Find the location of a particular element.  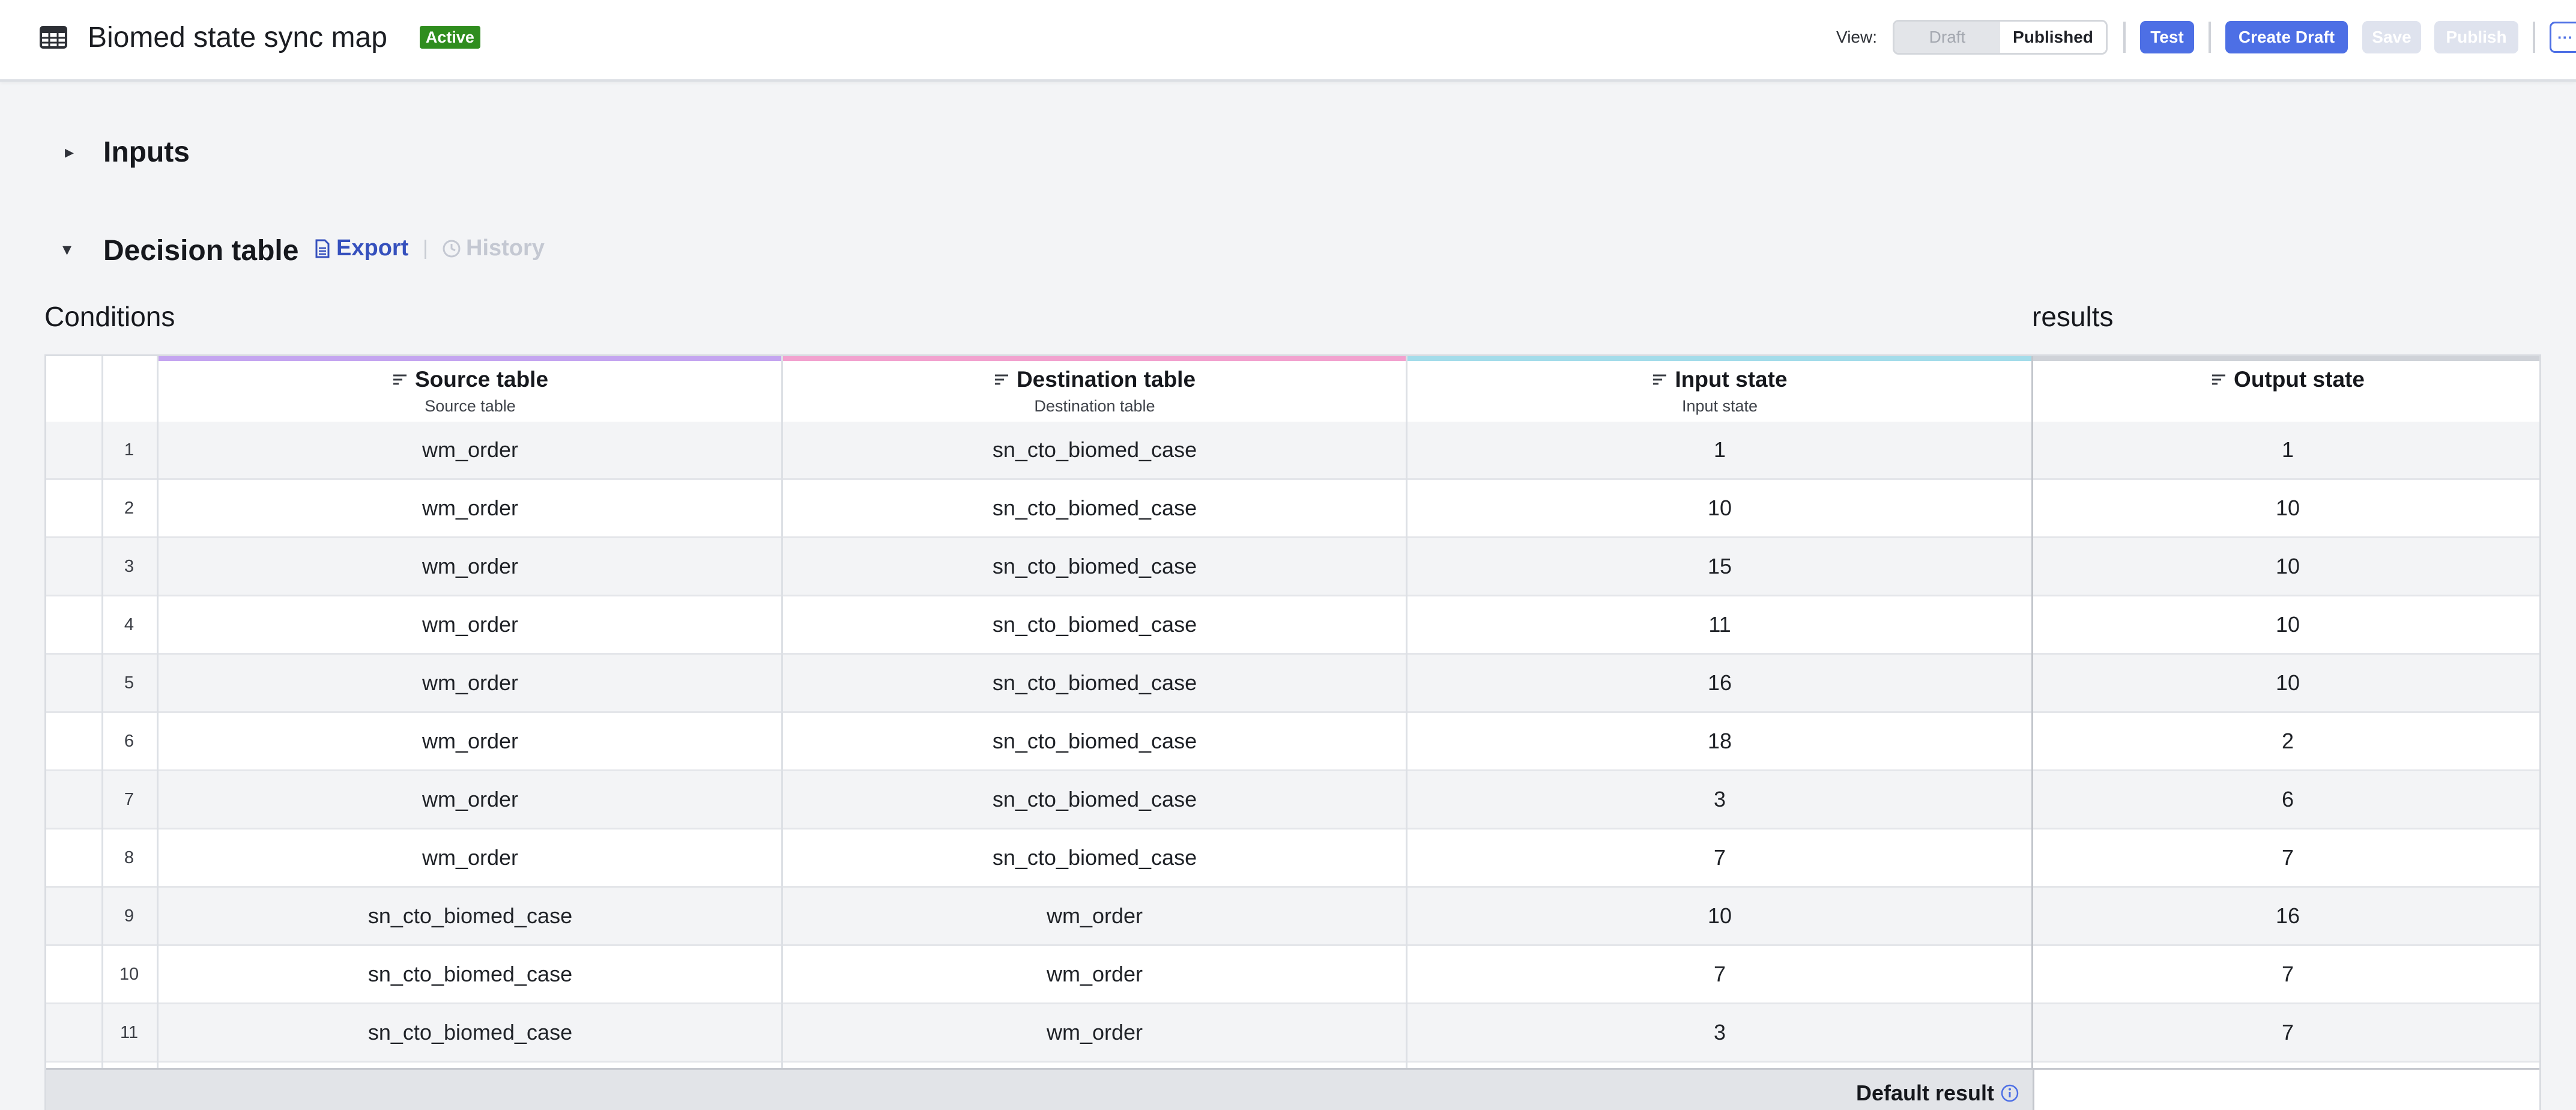

table-row: 1 wm_order sn_cto_biomed_case 1 1 is located at coordinates (1293, 451).